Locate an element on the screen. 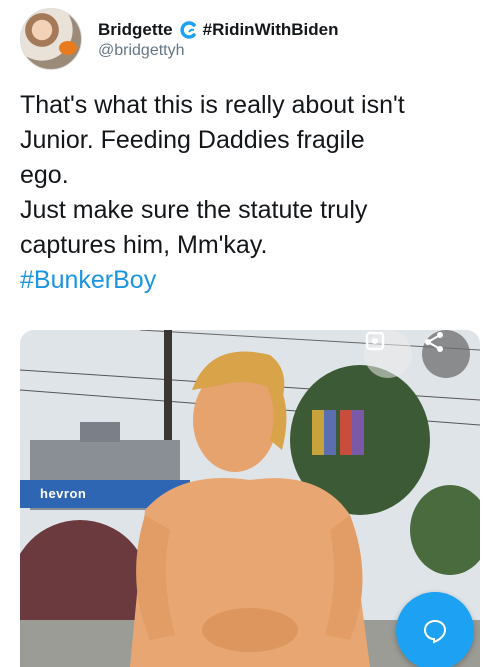 The image size is (500, 667). share-icon is located at coordinates (434, 342).